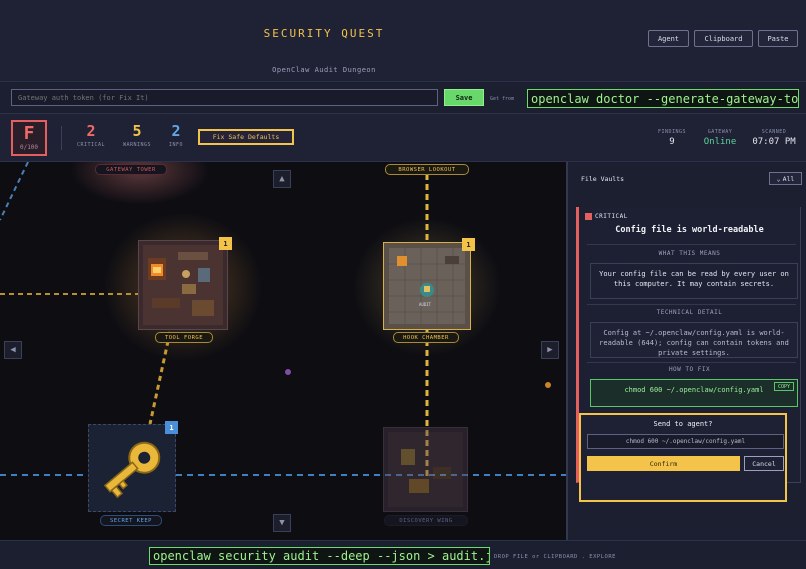 This screenshot has width=806, height=569. What do you see at coordinates (426, 337) in the screenshot?
I see `hook-chamber-label: HOOK CHAMBER` at bounding box center [426, 337].